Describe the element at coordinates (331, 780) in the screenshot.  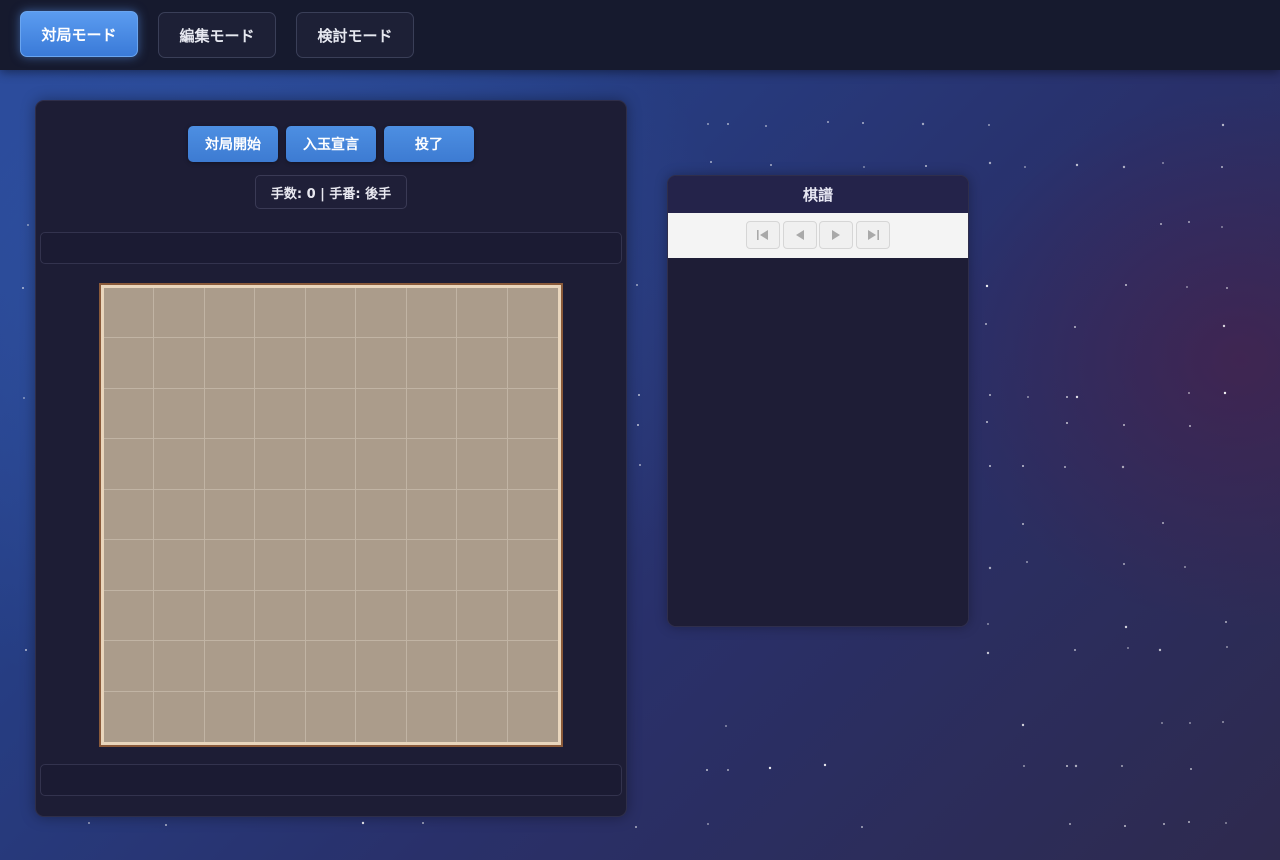
I see `player-hand-area` at that location.